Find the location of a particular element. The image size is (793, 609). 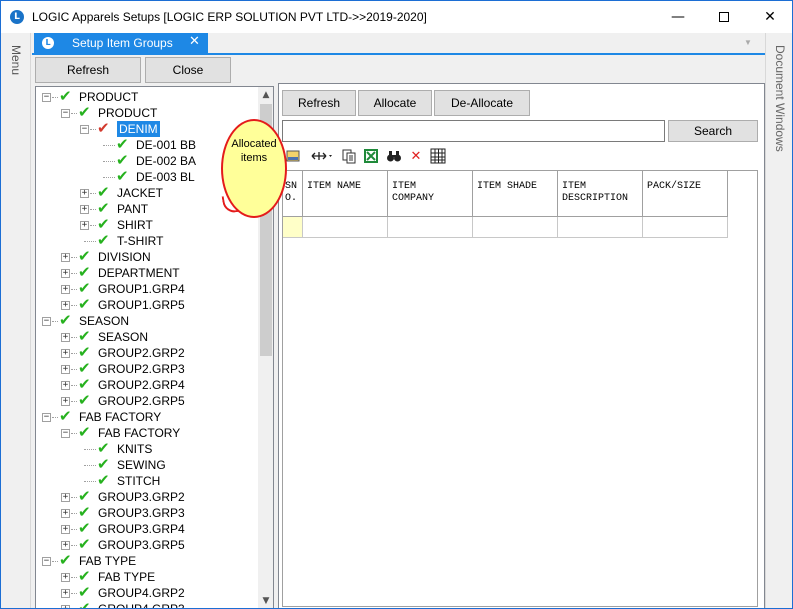

tree-item: − ✔ SEASON is located at coordinates (146, 320).